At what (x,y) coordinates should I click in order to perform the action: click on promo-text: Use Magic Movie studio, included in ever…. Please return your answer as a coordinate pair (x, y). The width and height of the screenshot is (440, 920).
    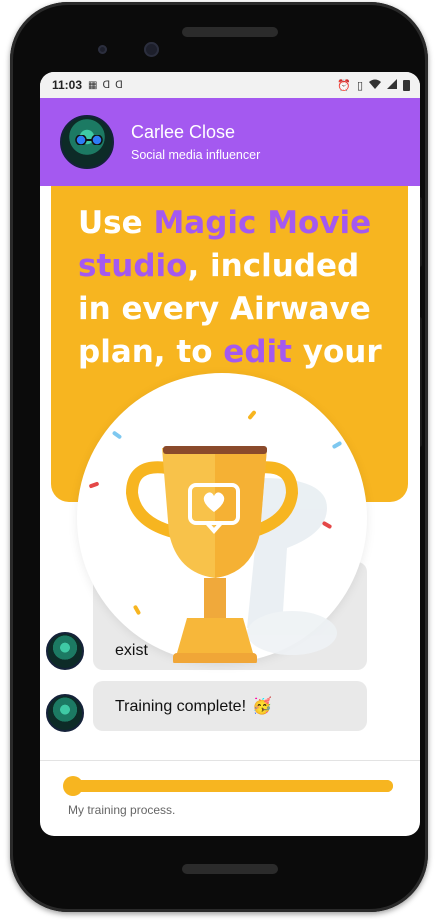
    Looking at the image, I should click on (238, 288).